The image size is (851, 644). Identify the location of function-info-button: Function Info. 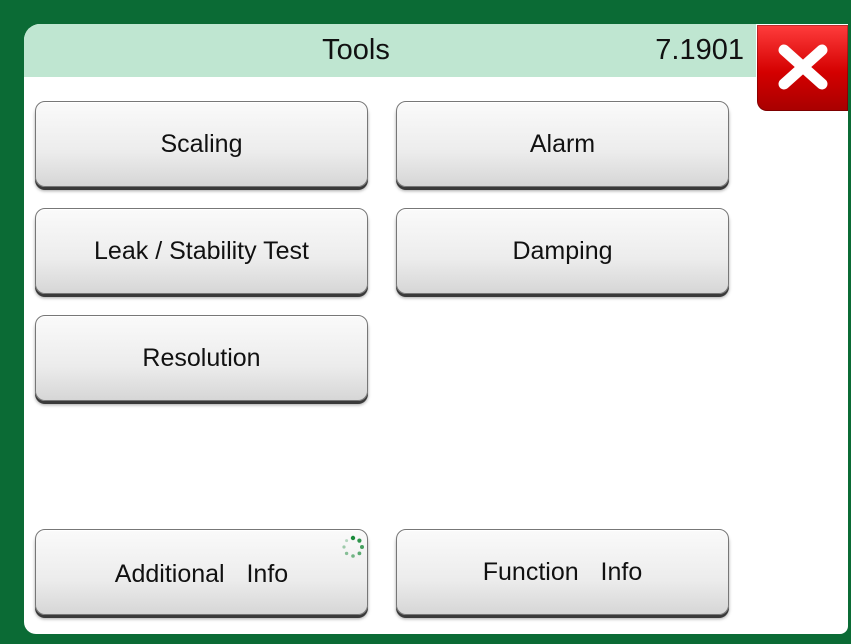
(562, 572).